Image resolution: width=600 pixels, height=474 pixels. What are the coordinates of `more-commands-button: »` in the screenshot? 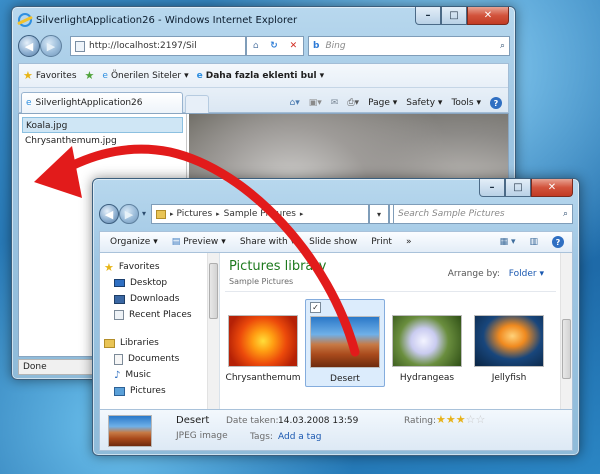 It's located at (409, 242).